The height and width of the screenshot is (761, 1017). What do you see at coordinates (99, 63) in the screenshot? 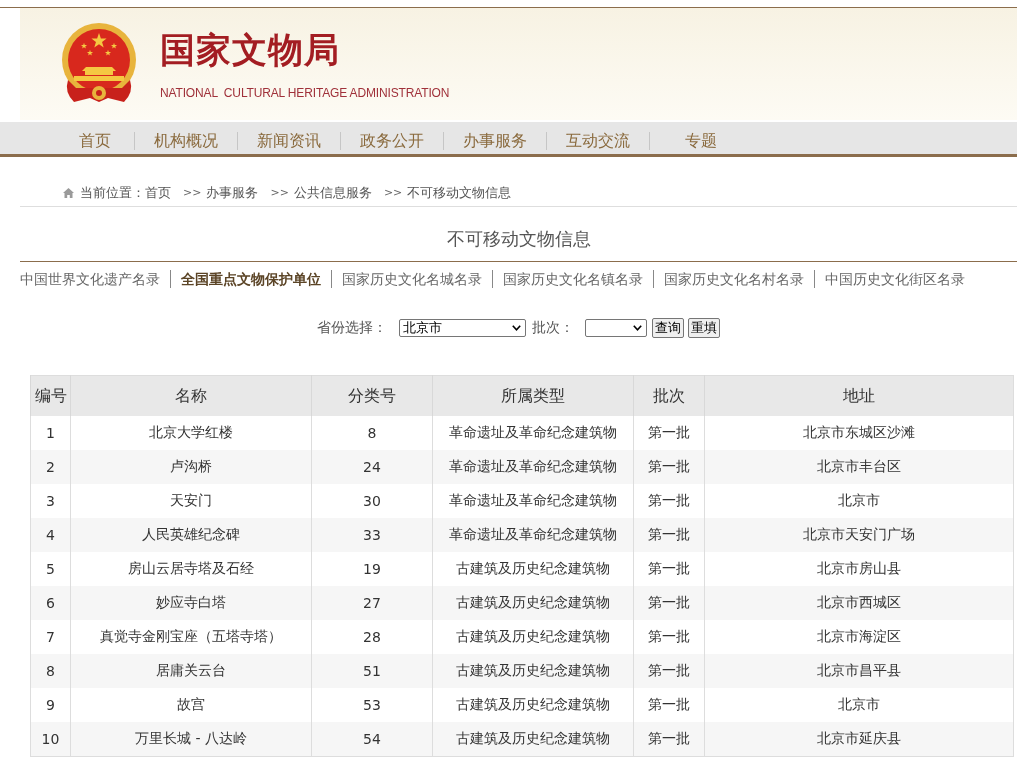
I see `emblem-icon` at bounding box center [99, 63].